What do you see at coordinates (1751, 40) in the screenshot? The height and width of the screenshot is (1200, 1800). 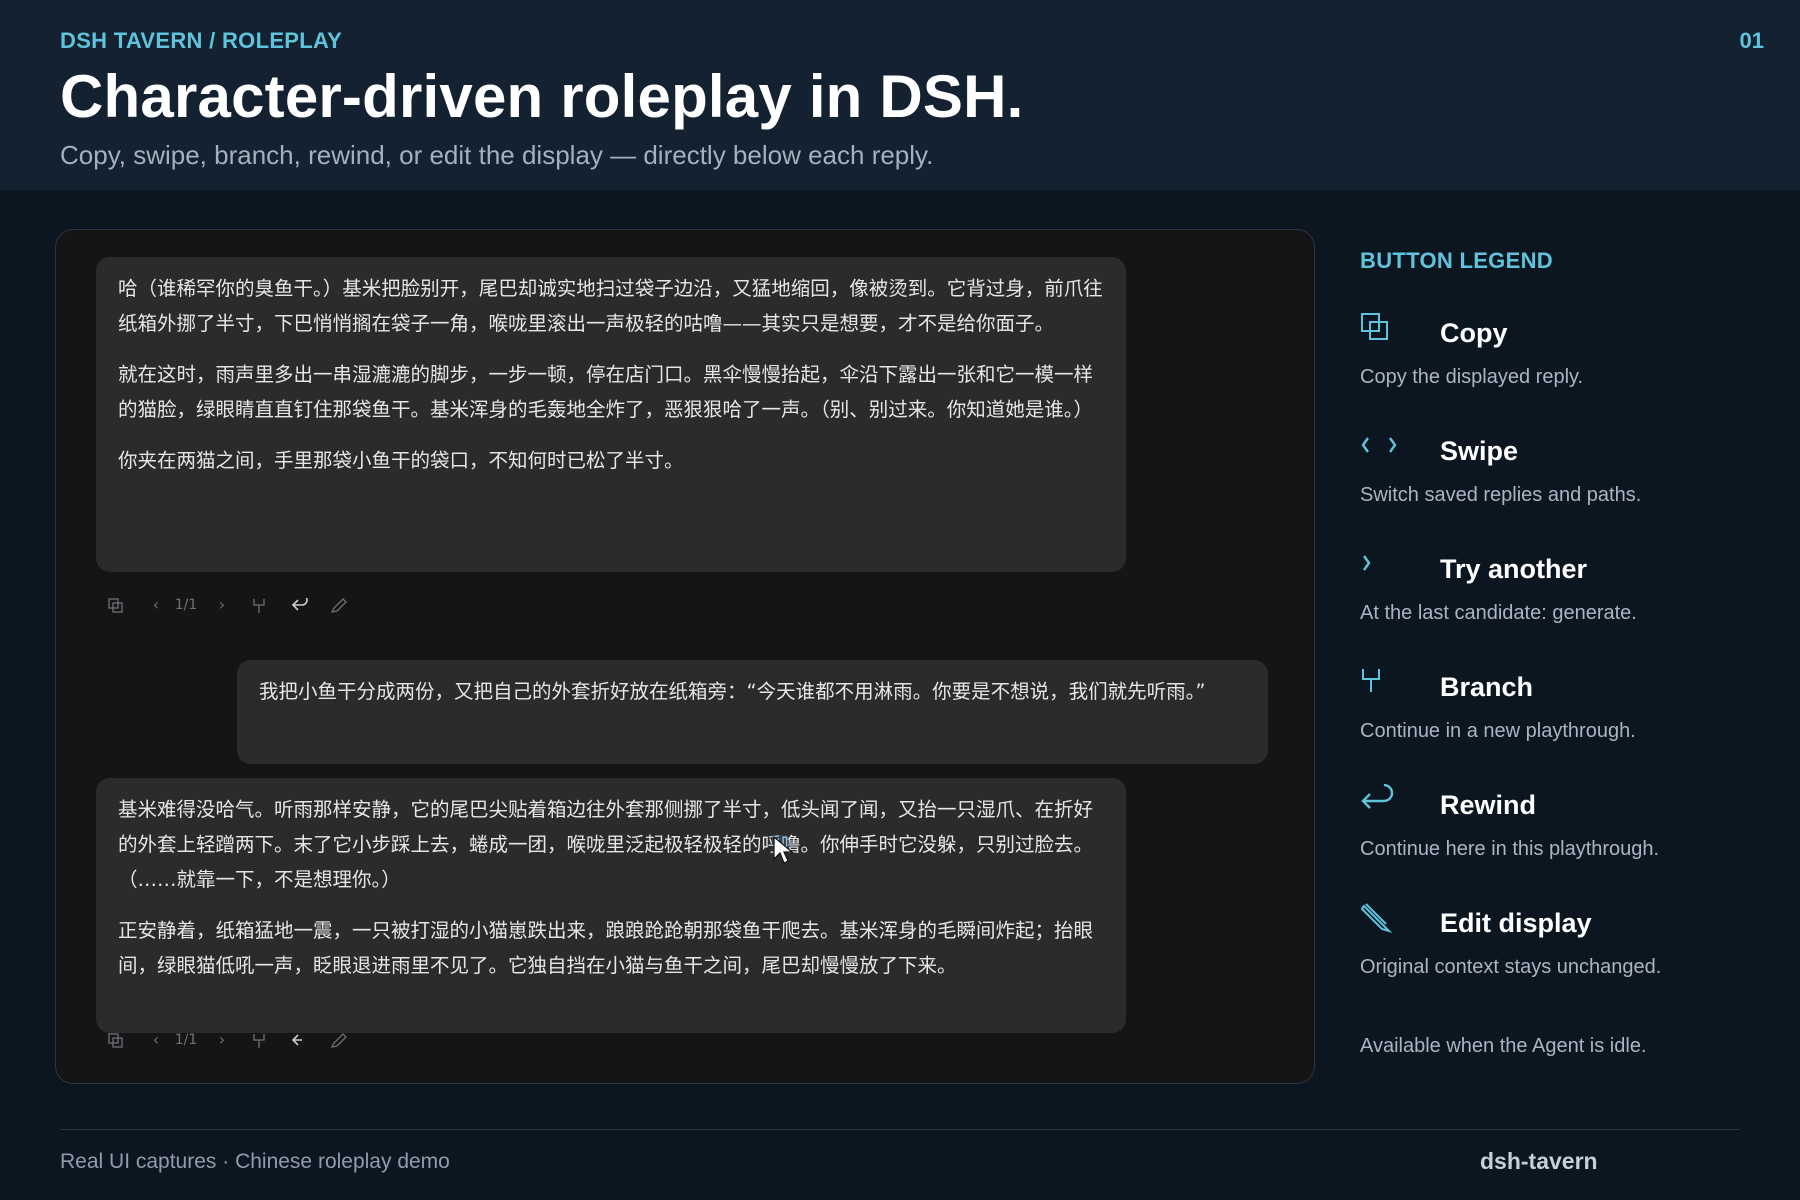 I see `page-number: 01` at bounding box center [1751, 40].